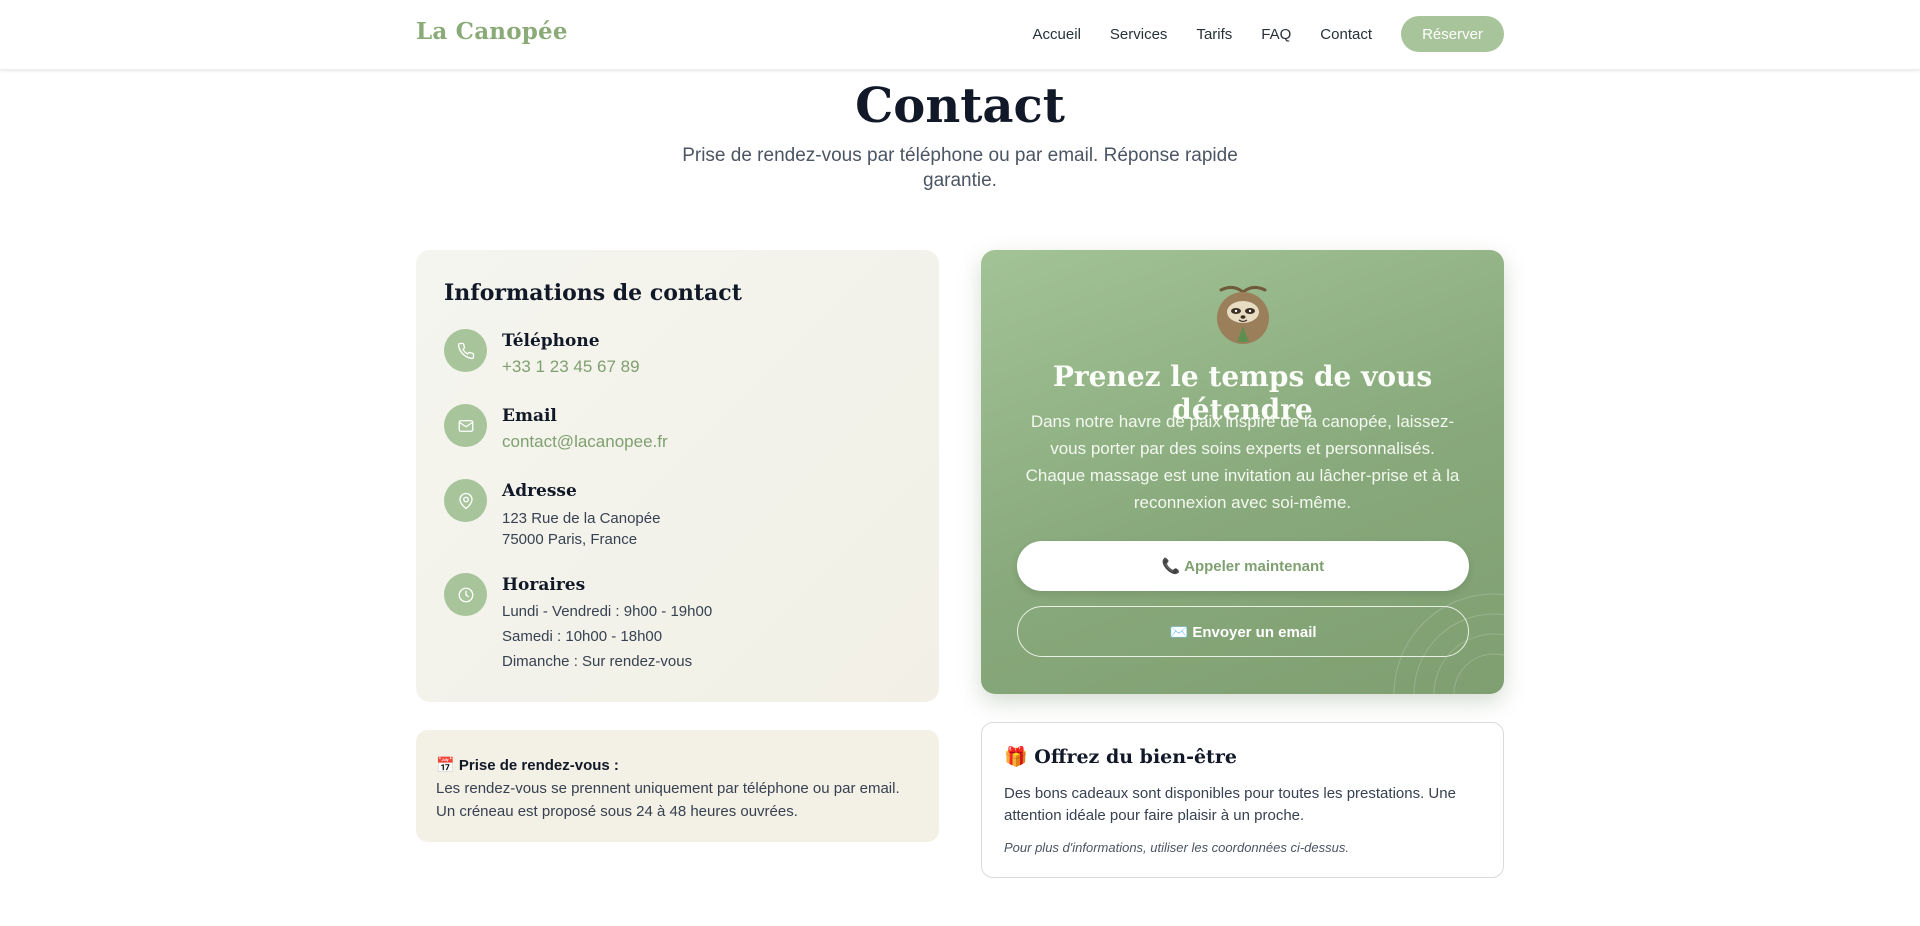 This screenshot has height=926, width=1920. What do you see at coordinates (465, 425) in the screenshot?
I see `mail-icon` at bounding box center [465, 425].